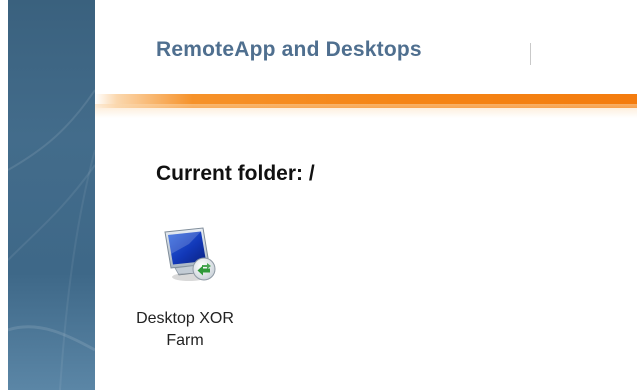  Describe the element at coordinates (366, 111) in the screenshot. I see `header-accent-glow` at that location.